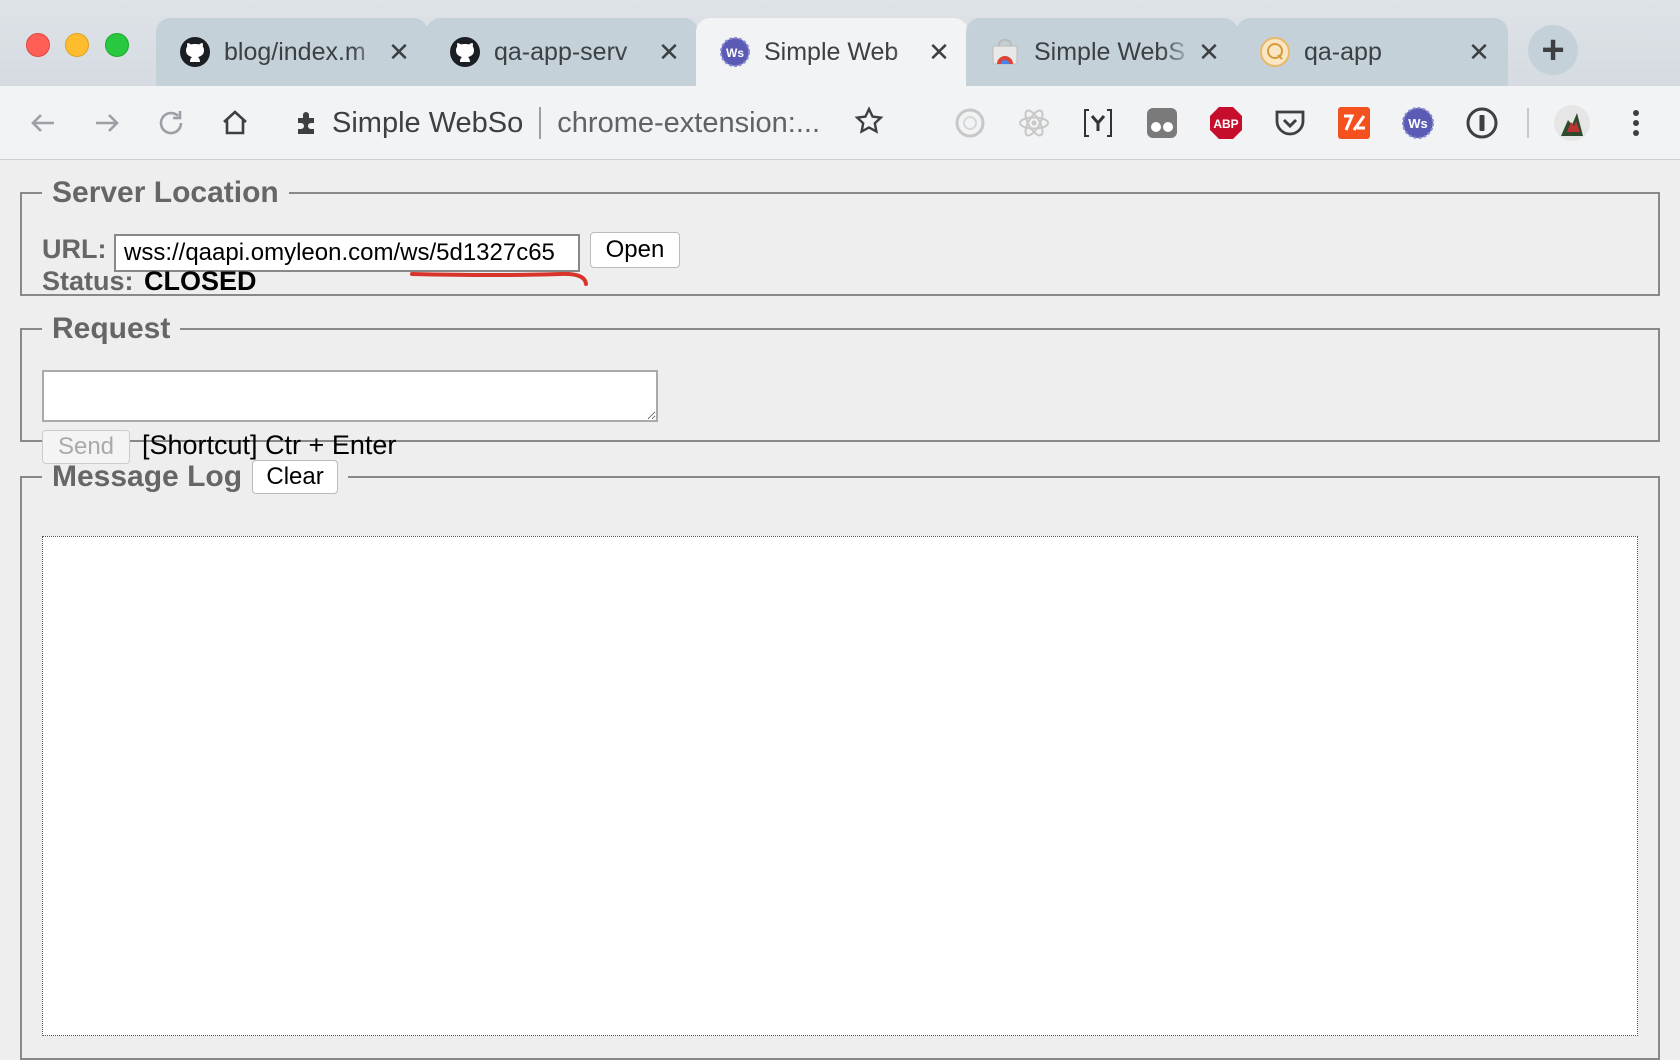  Describe the element at coordinates (1034, 123) in the screenshot. I see `react-devtools-icon` at that location.